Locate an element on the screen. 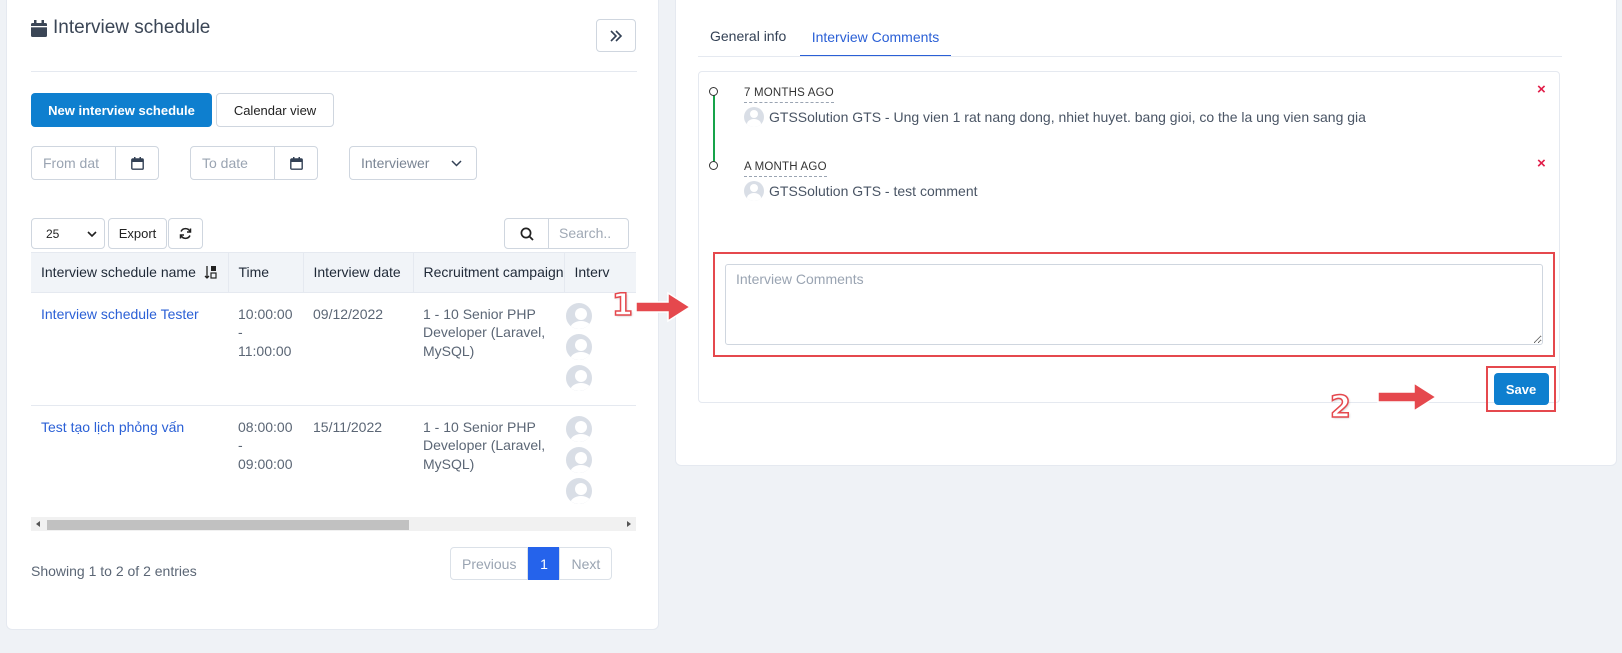 The height and width of the screenshot is (653, 1622). interviewer-select: Interviewer is located at coordinates (413, 163).